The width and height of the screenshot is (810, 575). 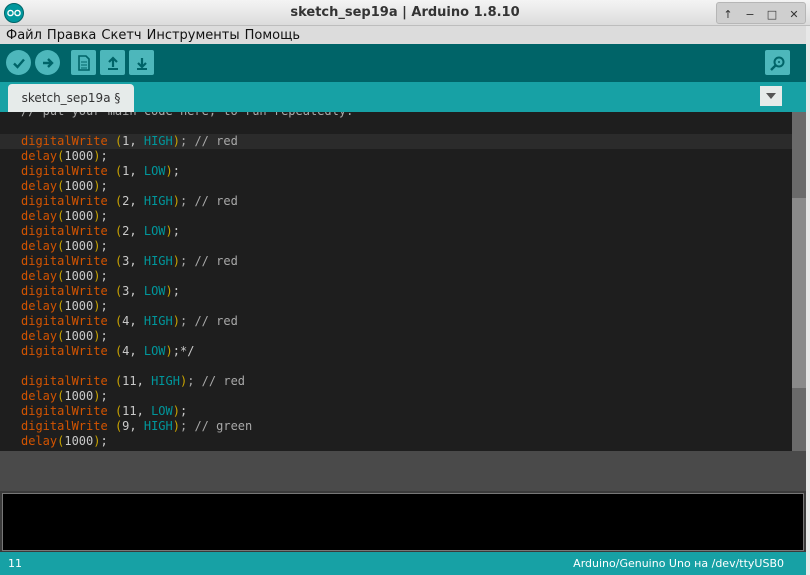 I want to click on keep-above-button: ↑, so click(x=728, y=14).